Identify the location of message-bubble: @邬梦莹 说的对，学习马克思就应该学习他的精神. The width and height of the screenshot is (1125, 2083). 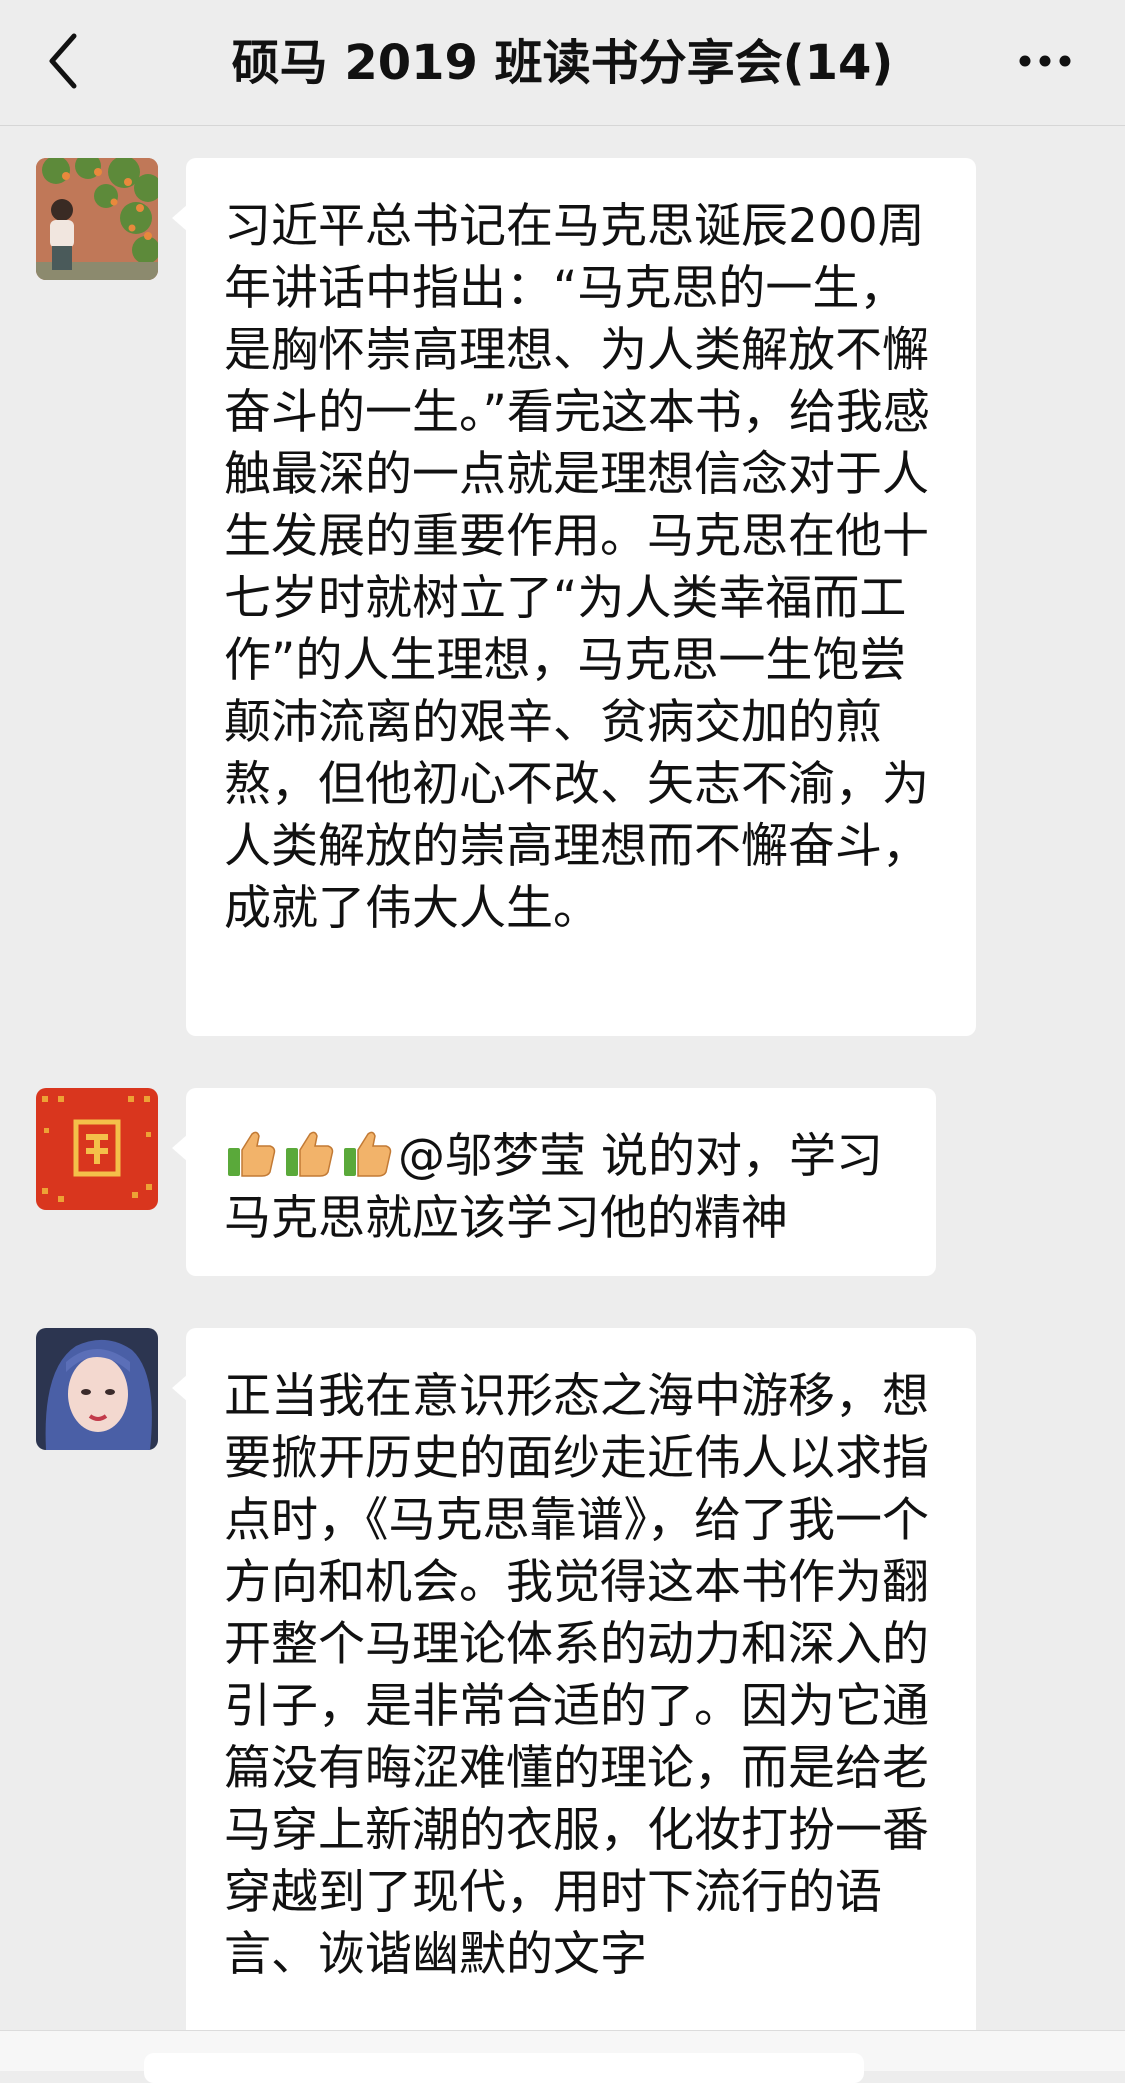
(554, 1182).